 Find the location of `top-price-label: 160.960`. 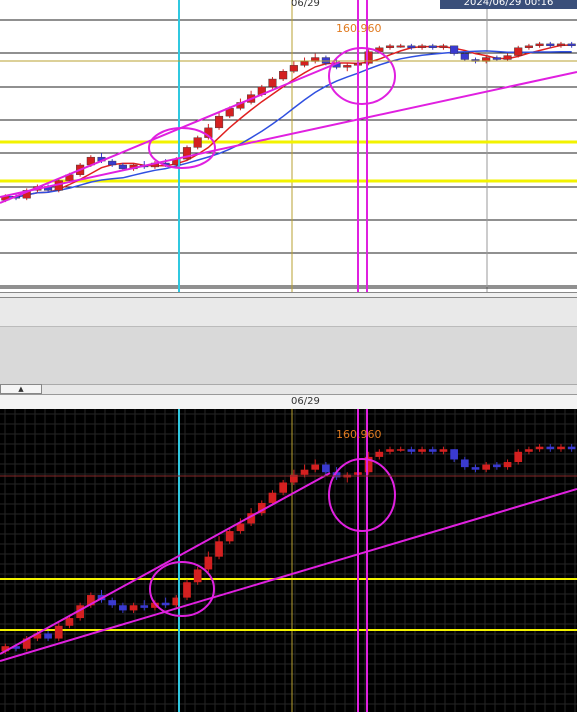

top-price-label: 160.960 is located at coordinates (359, 28).